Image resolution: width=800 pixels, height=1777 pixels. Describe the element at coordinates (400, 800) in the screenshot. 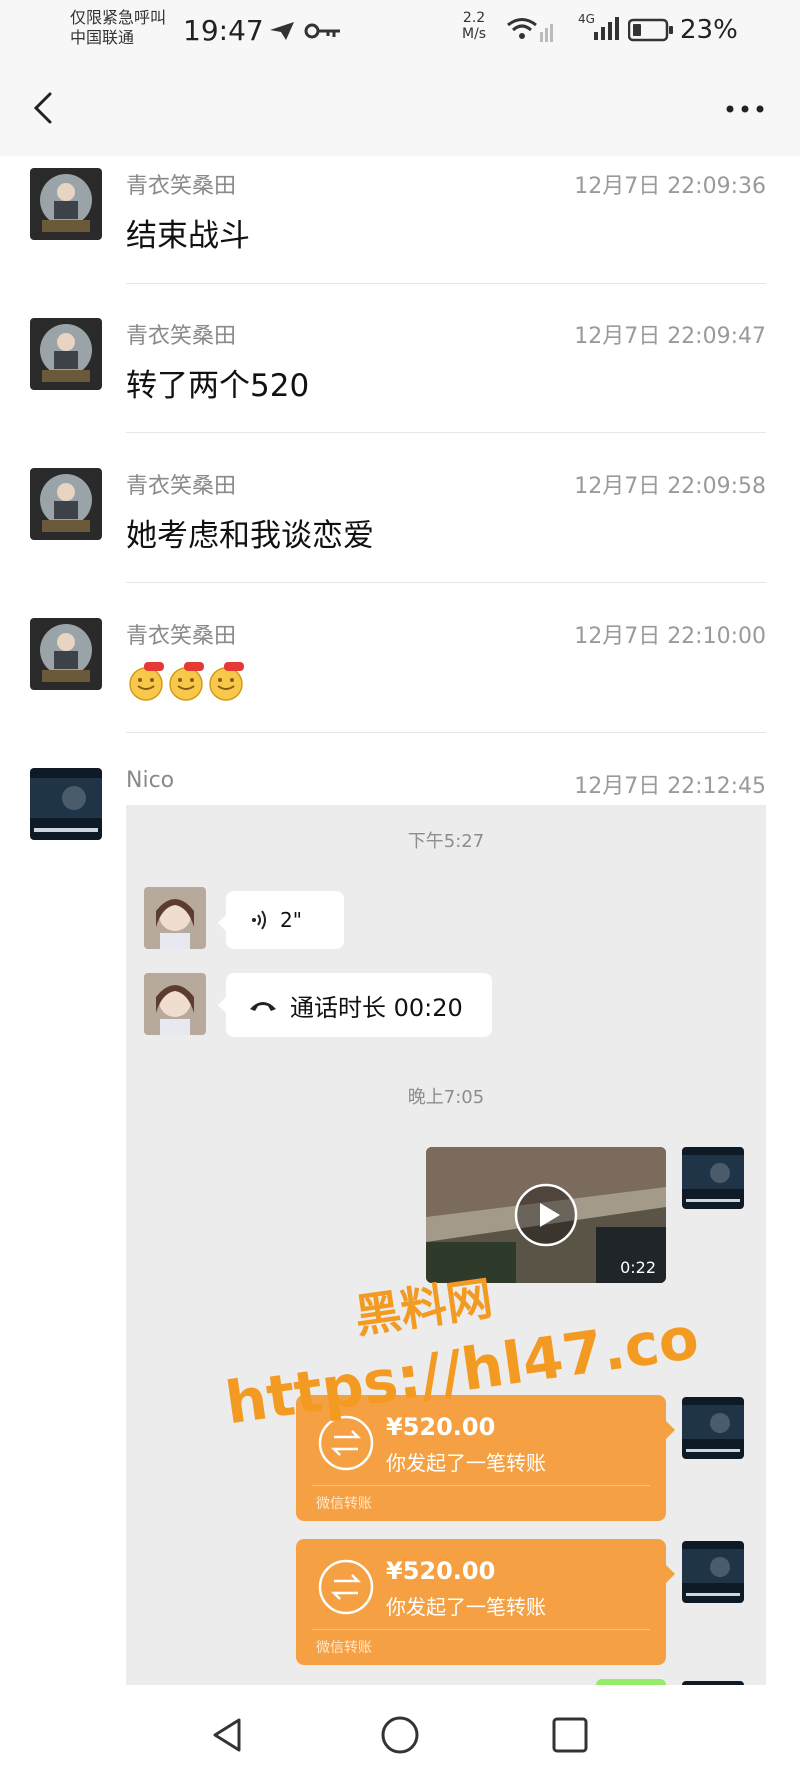

I see `chat-record: Nico 12月7日 22:12:45` at that location.